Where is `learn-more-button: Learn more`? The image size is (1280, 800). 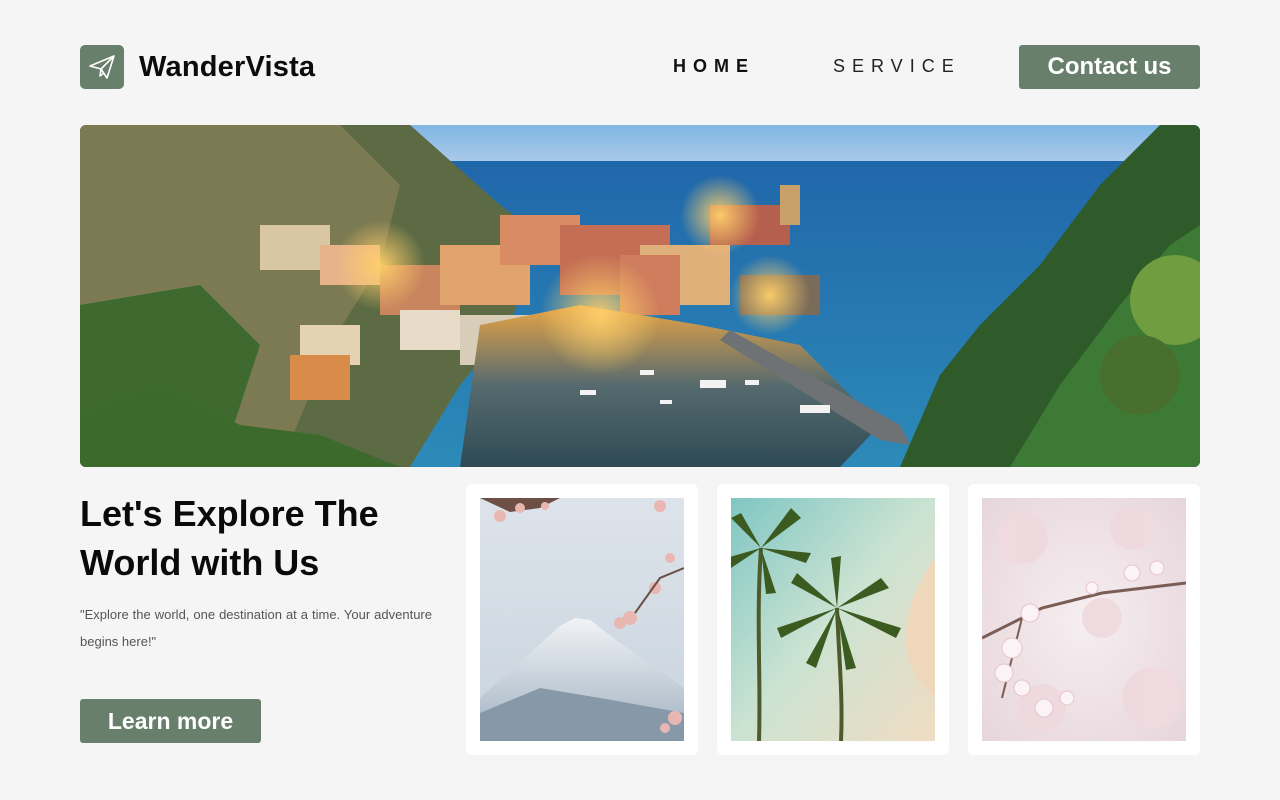 learn-more-button: Learn more is located at coordinates (170, 721).